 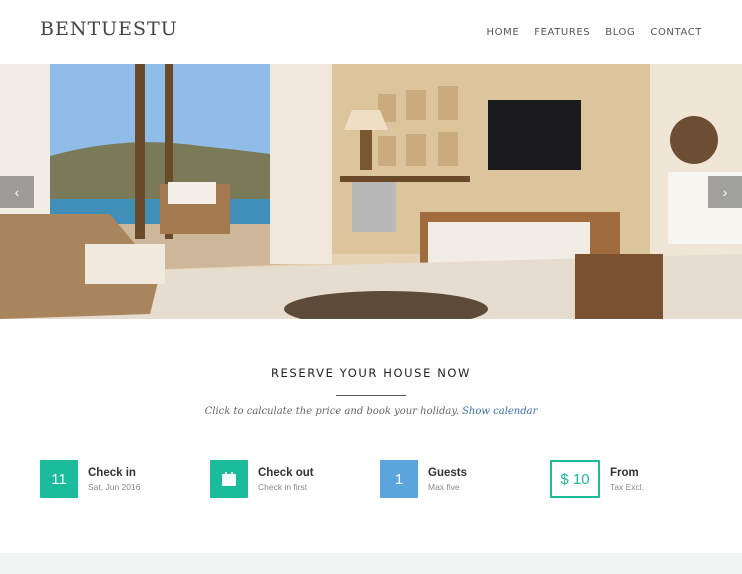 I want to click on checkin-texts: Check in Sat, Jun 2016, so click(x=114, y=479).